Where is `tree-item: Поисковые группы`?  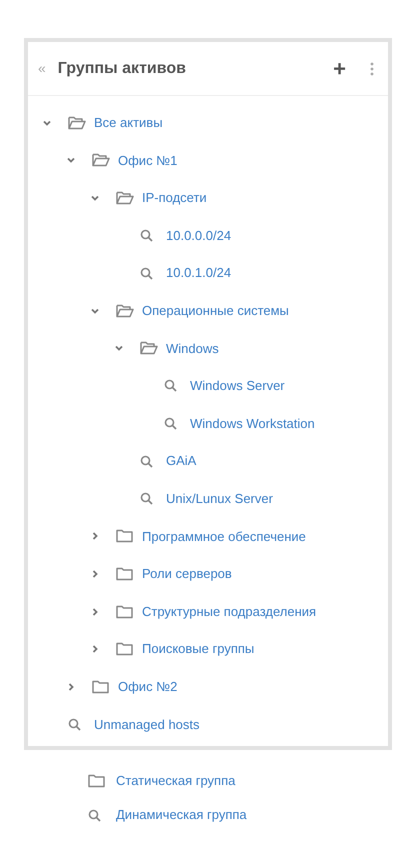
tree-item: Поисковые группы is located at coordinates (198, 649).